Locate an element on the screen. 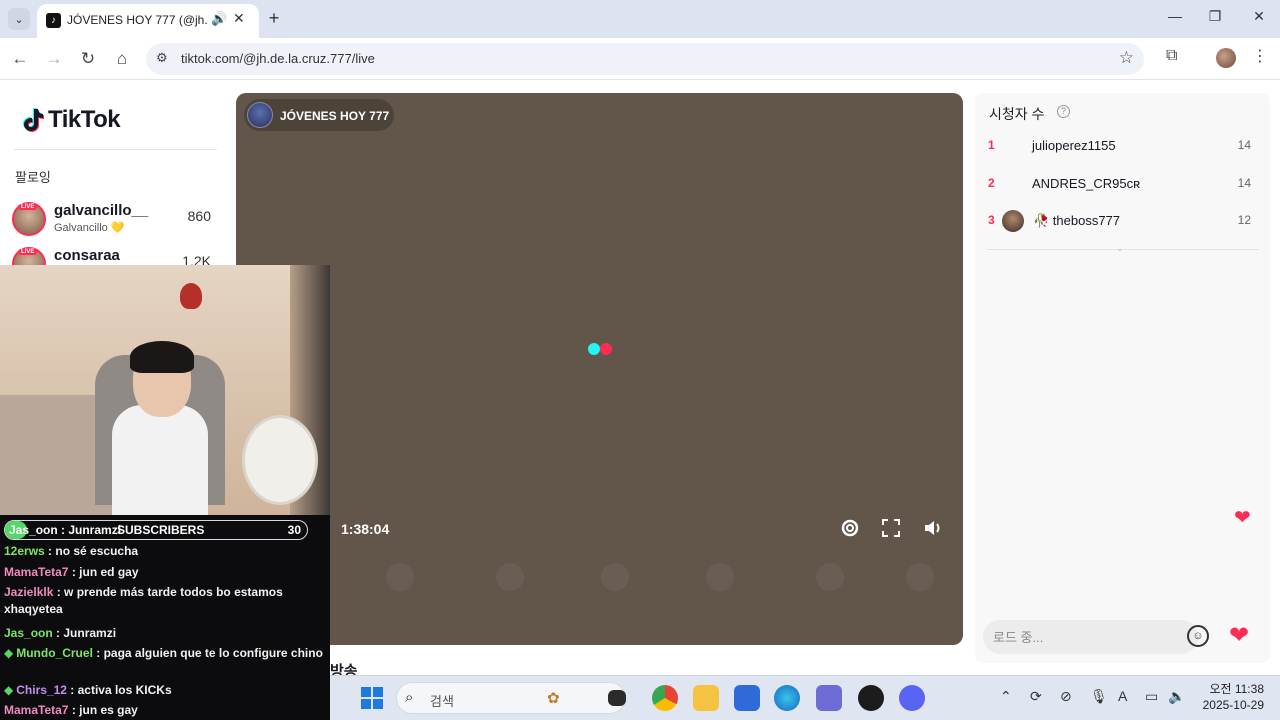 This screenshot has height=720, width=1280. restore-icon: ❐ is located at coordinates (1215, 16).